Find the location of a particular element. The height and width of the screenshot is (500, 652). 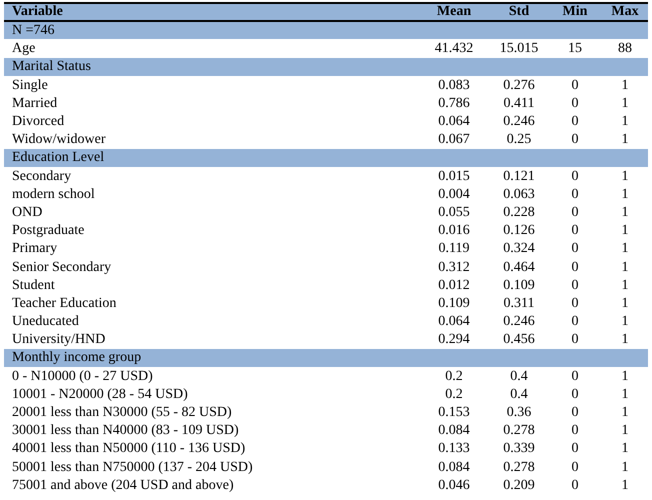

table-cell-text: 0.067 is located at coordinates (454, 140).